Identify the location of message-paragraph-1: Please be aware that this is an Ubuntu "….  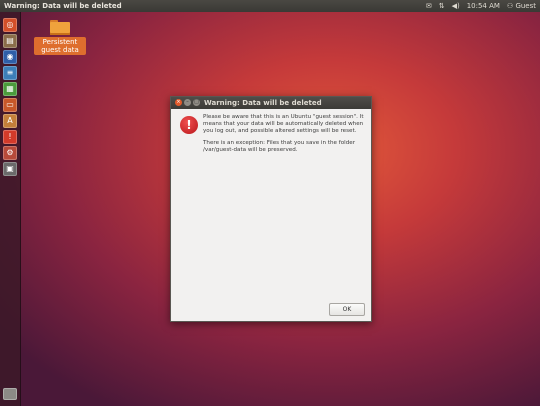
(283, 124).